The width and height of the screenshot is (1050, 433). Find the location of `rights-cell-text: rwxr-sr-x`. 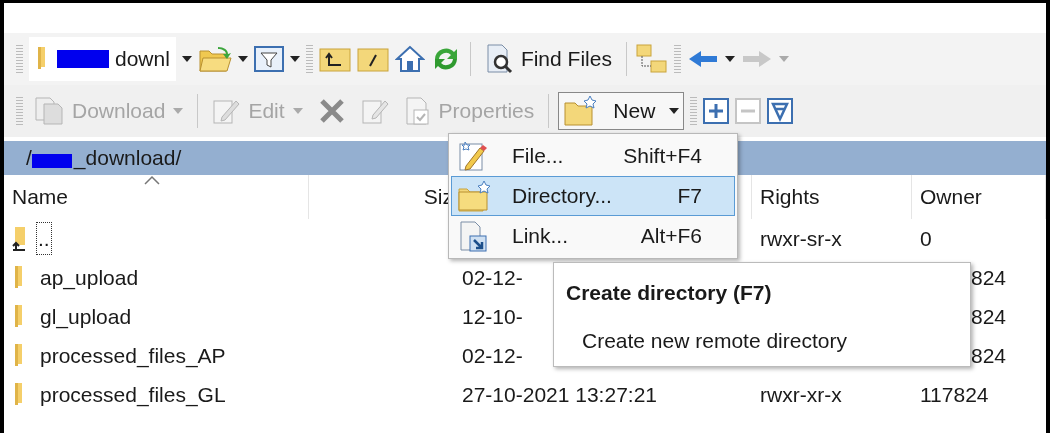

rights-cell-text: rwxr-sr-x is located at coordinates (801, 238).